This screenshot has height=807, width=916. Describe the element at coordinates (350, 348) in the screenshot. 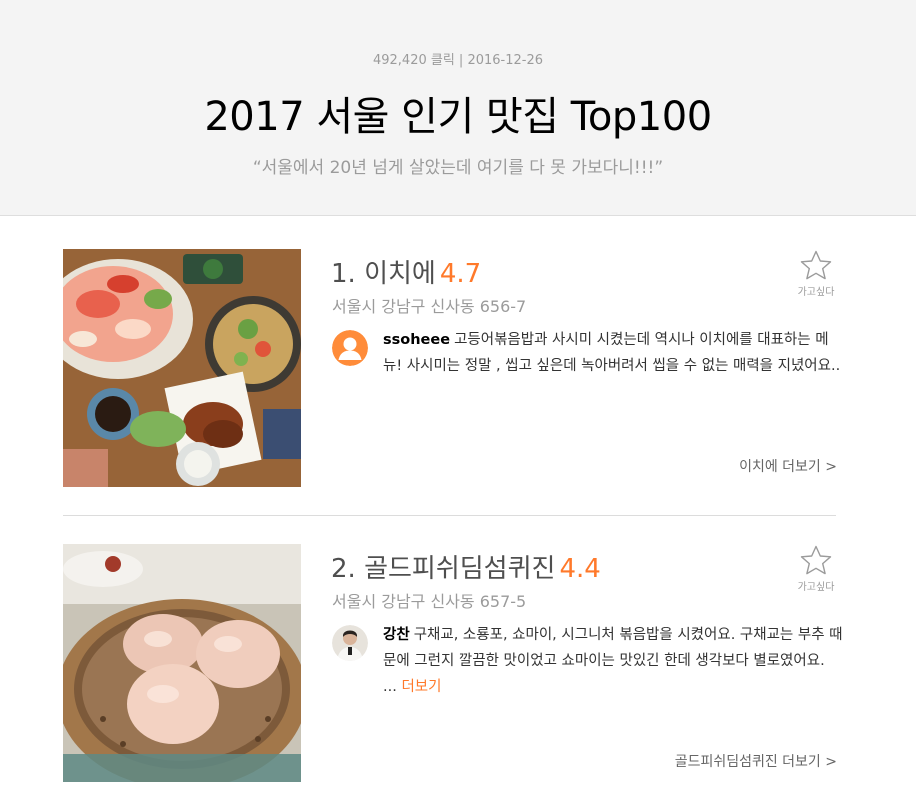

I see `default-user-icon` at that location.